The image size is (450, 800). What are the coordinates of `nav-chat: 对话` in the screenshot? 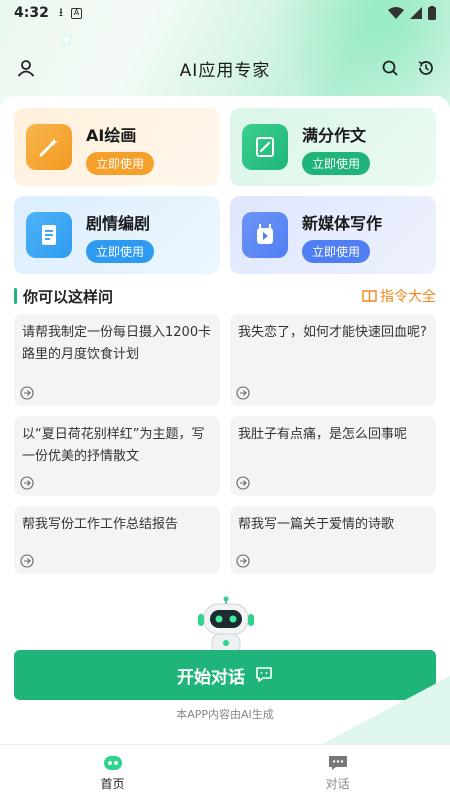 It's located at (337, 772).